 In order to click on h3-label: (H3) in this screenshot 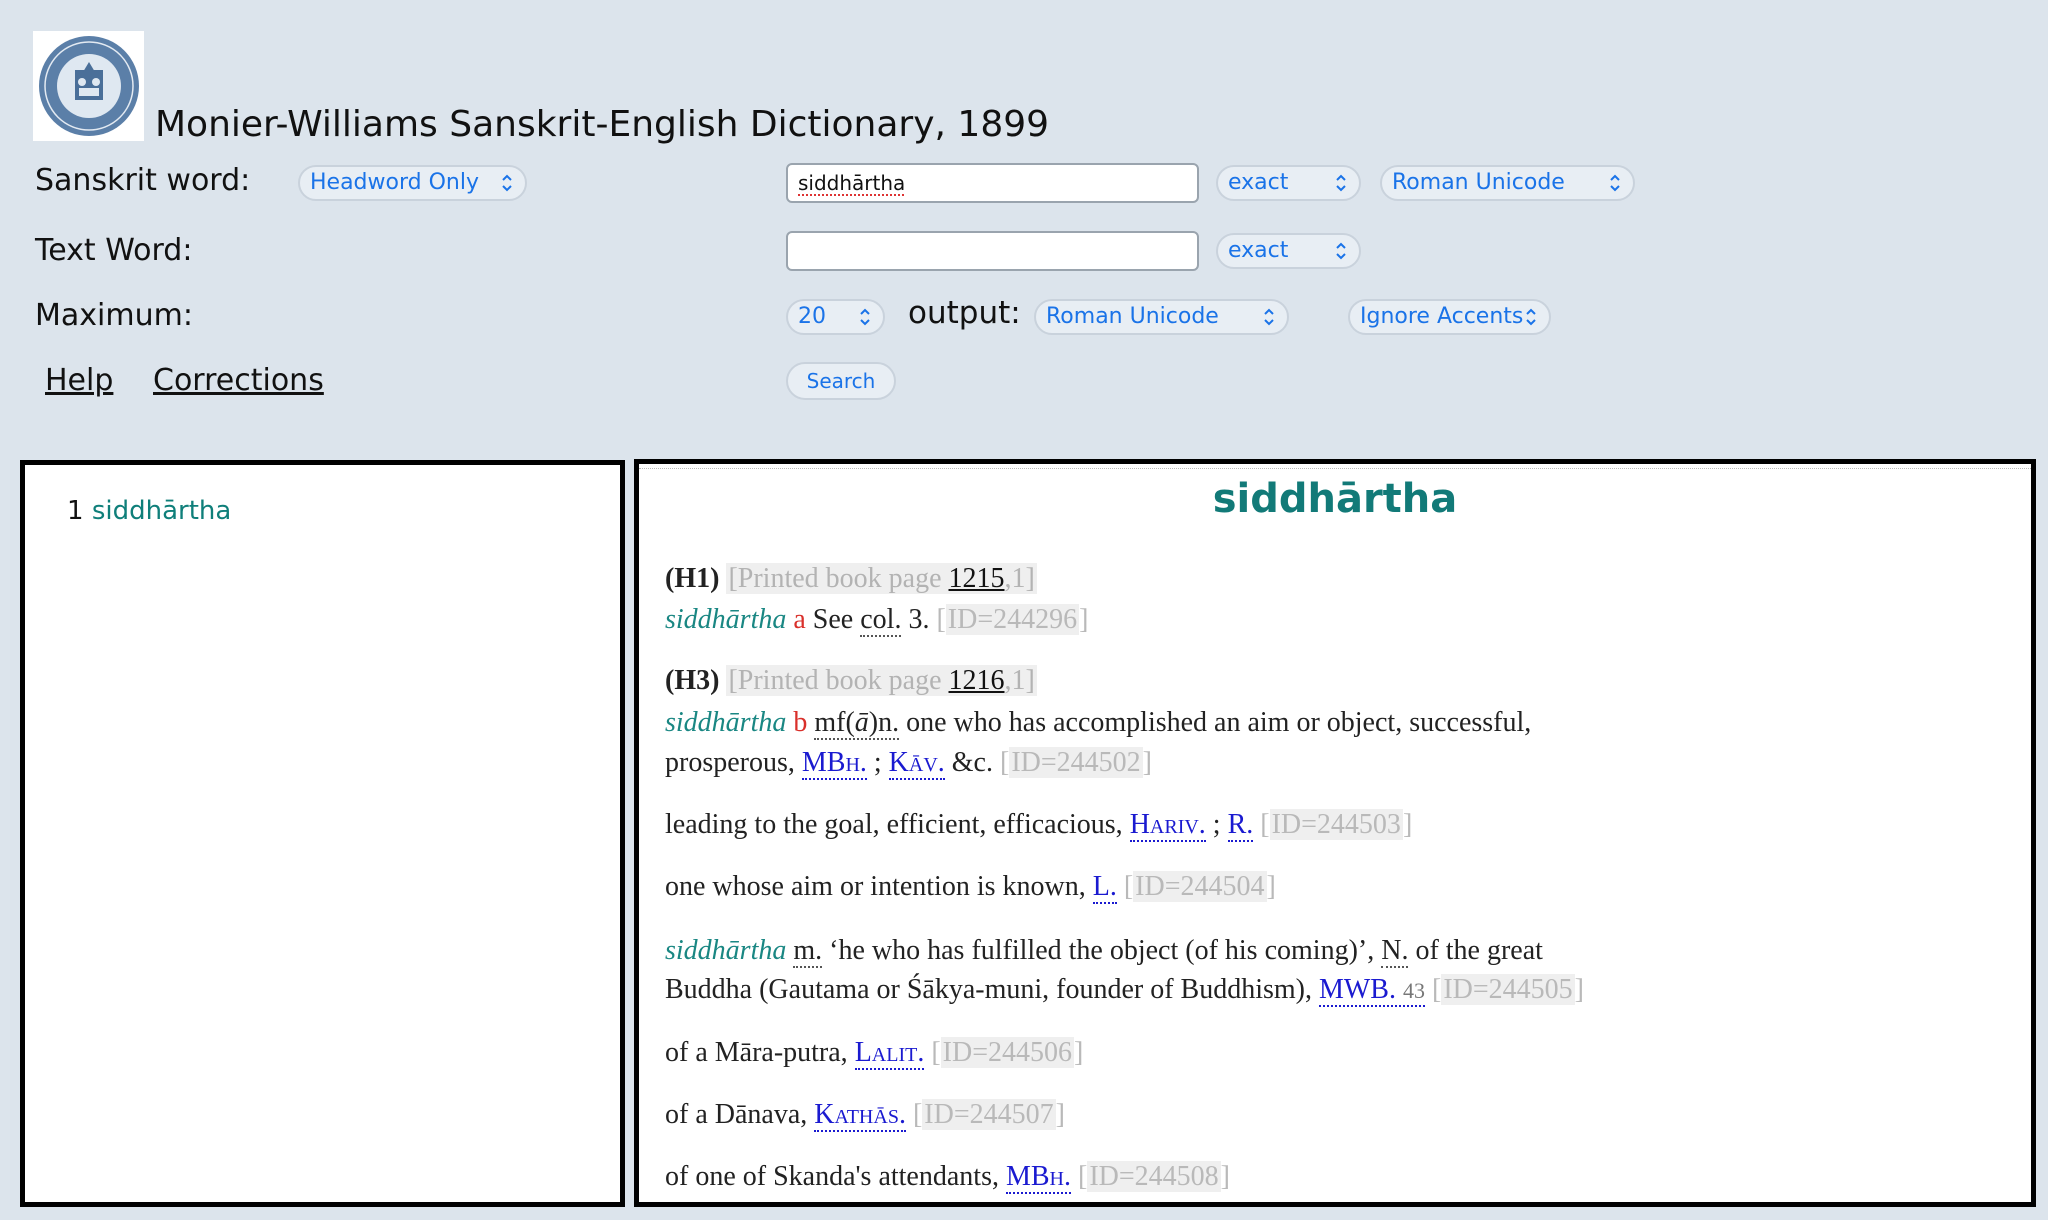, I will do `click(692, 680)`.